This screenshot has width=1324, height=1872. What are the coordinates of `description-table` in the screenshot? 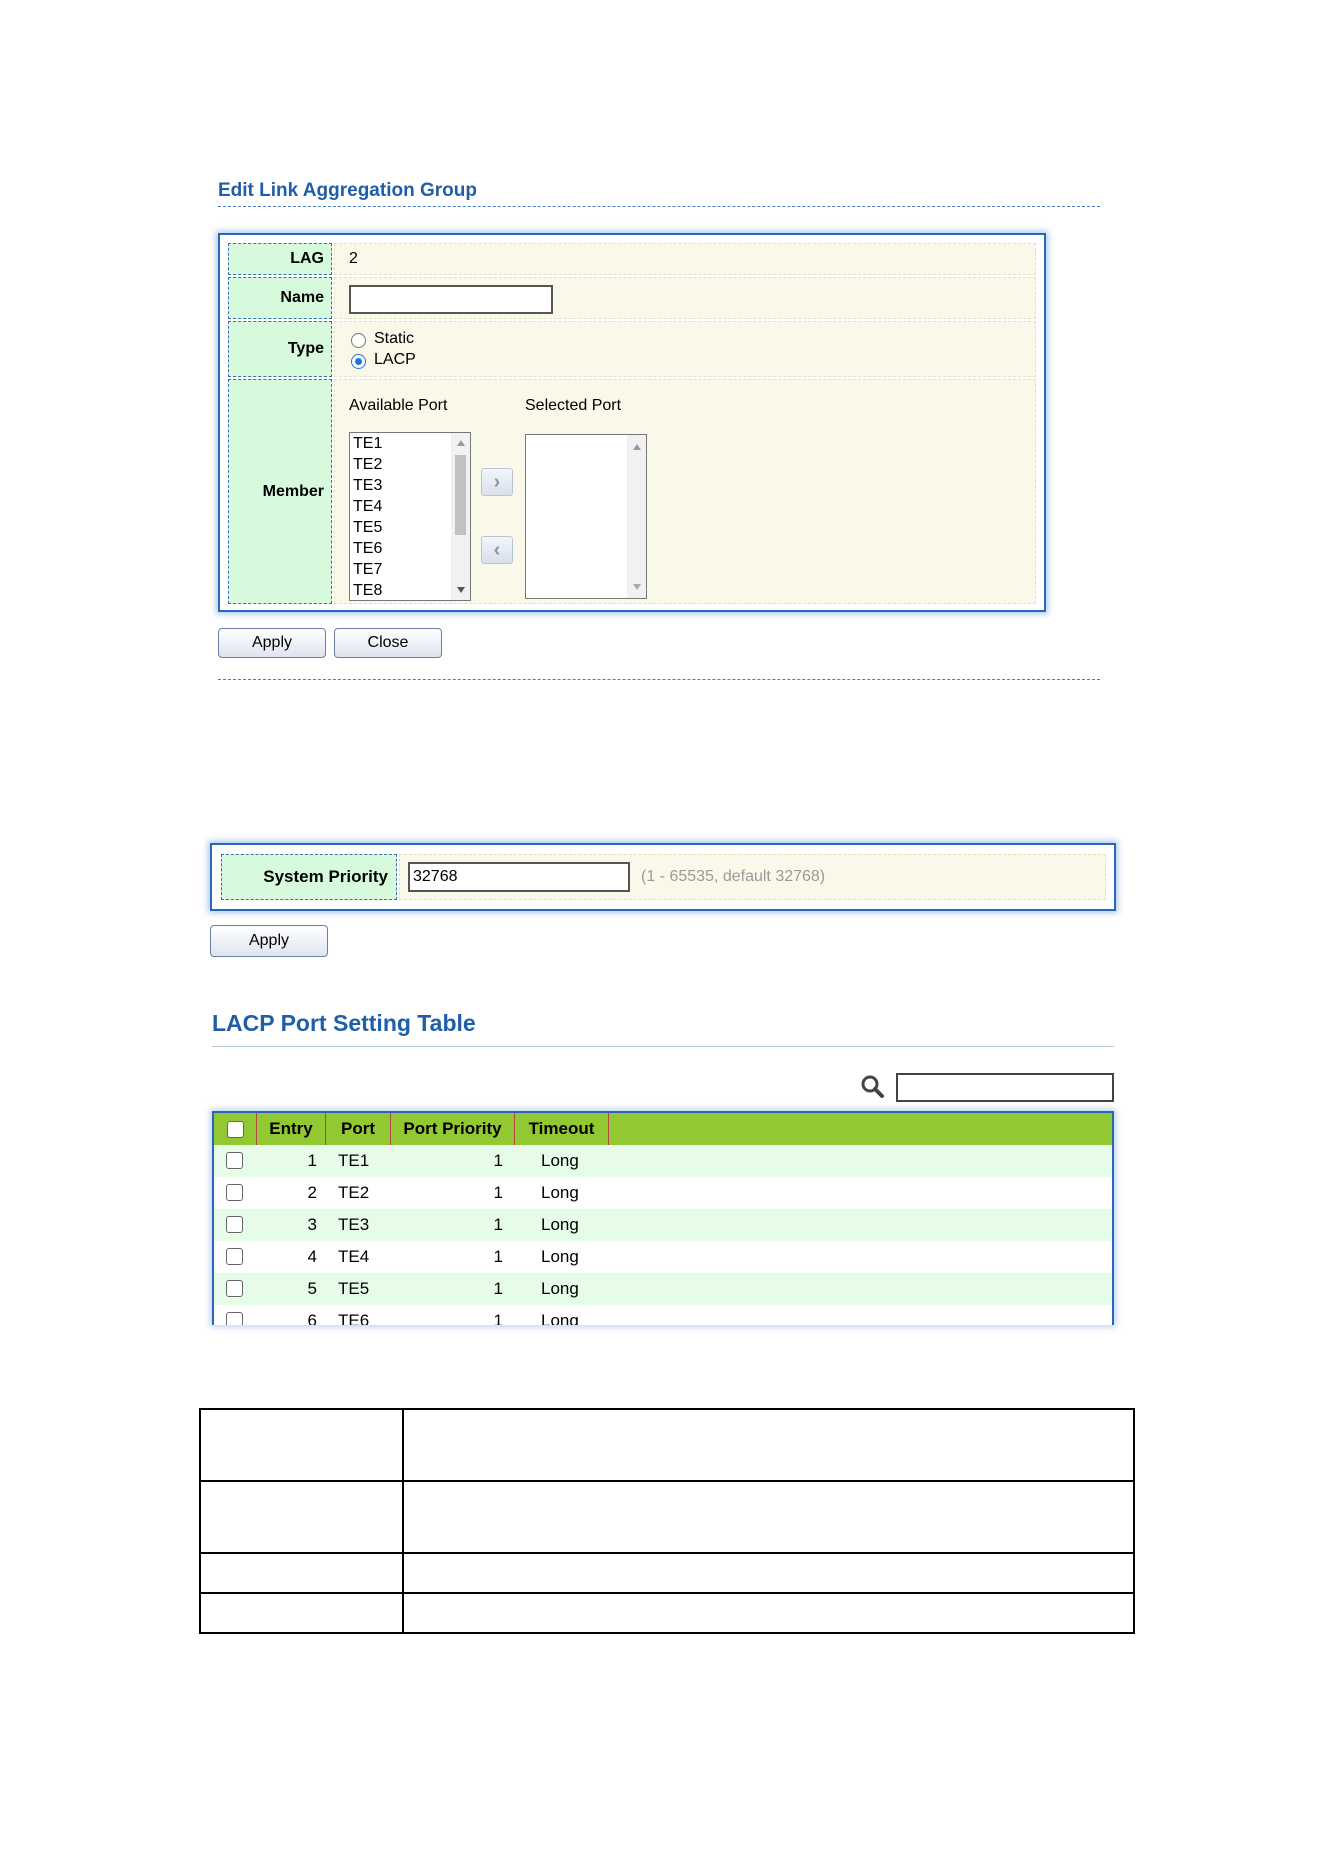 It's located at (667, 1521).